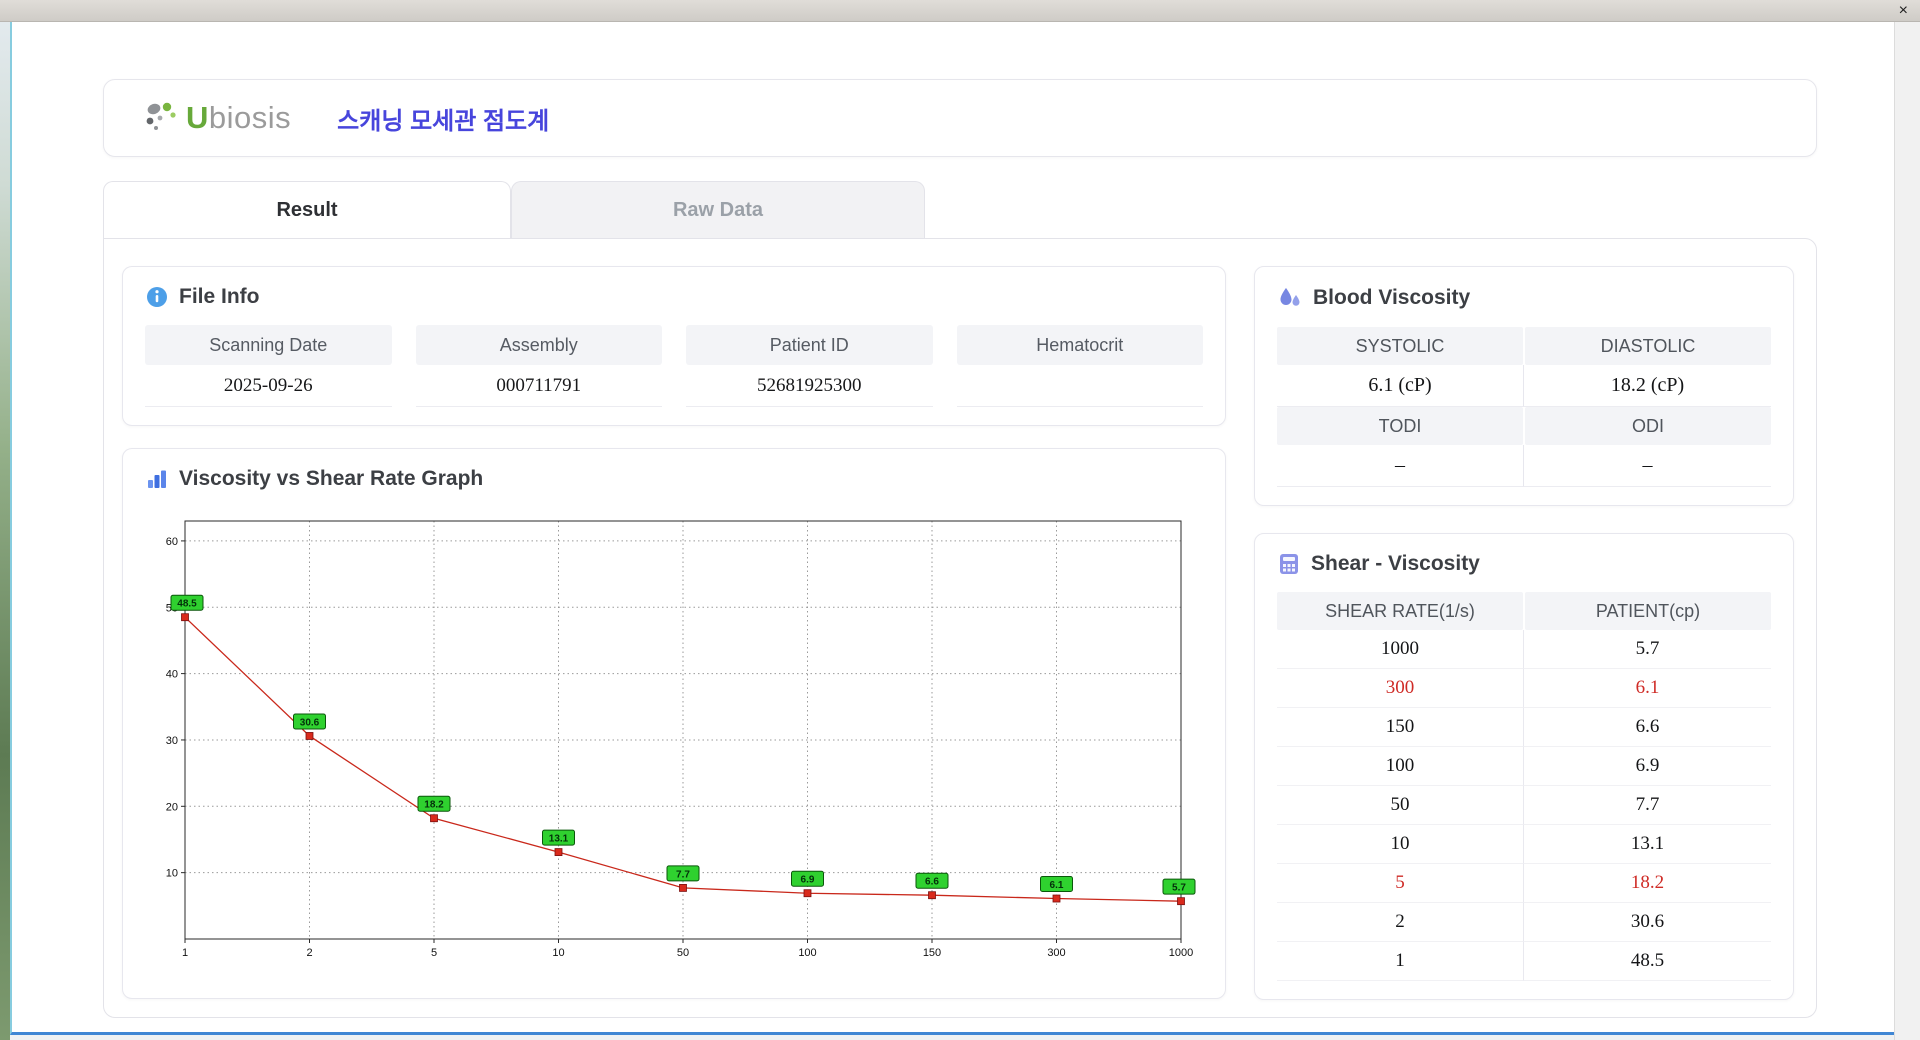 The height and width of the screenshot is (1040, 1920). Describe the element at coordinates (559, 839) in the screenshot. I see `svg-text: 13.1` at that location.